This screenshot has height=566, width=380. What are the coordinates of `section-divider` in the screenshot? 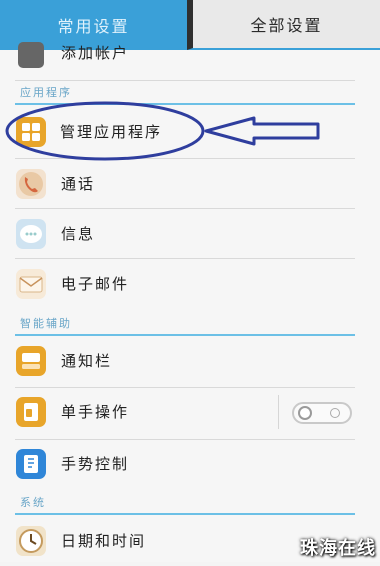 It's located at (185, 514).